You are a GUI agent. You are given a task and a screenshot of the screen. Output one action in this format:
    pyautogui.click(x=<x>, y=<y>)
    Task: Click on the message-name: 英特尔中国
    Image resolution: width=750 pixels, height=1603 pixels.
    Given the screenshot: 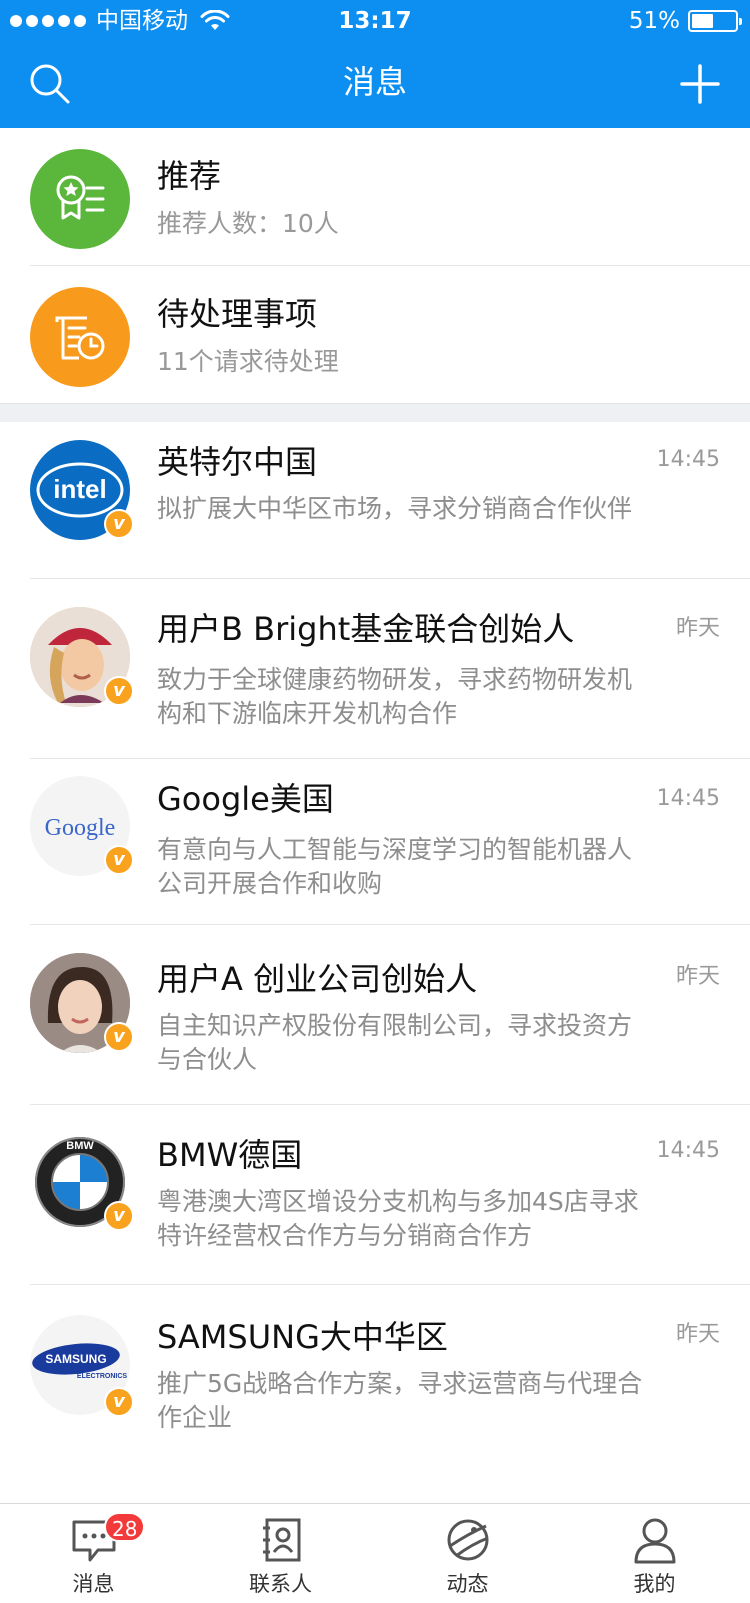 What is the action you would take?
    pyautogui.click(x=237, y=462)
    